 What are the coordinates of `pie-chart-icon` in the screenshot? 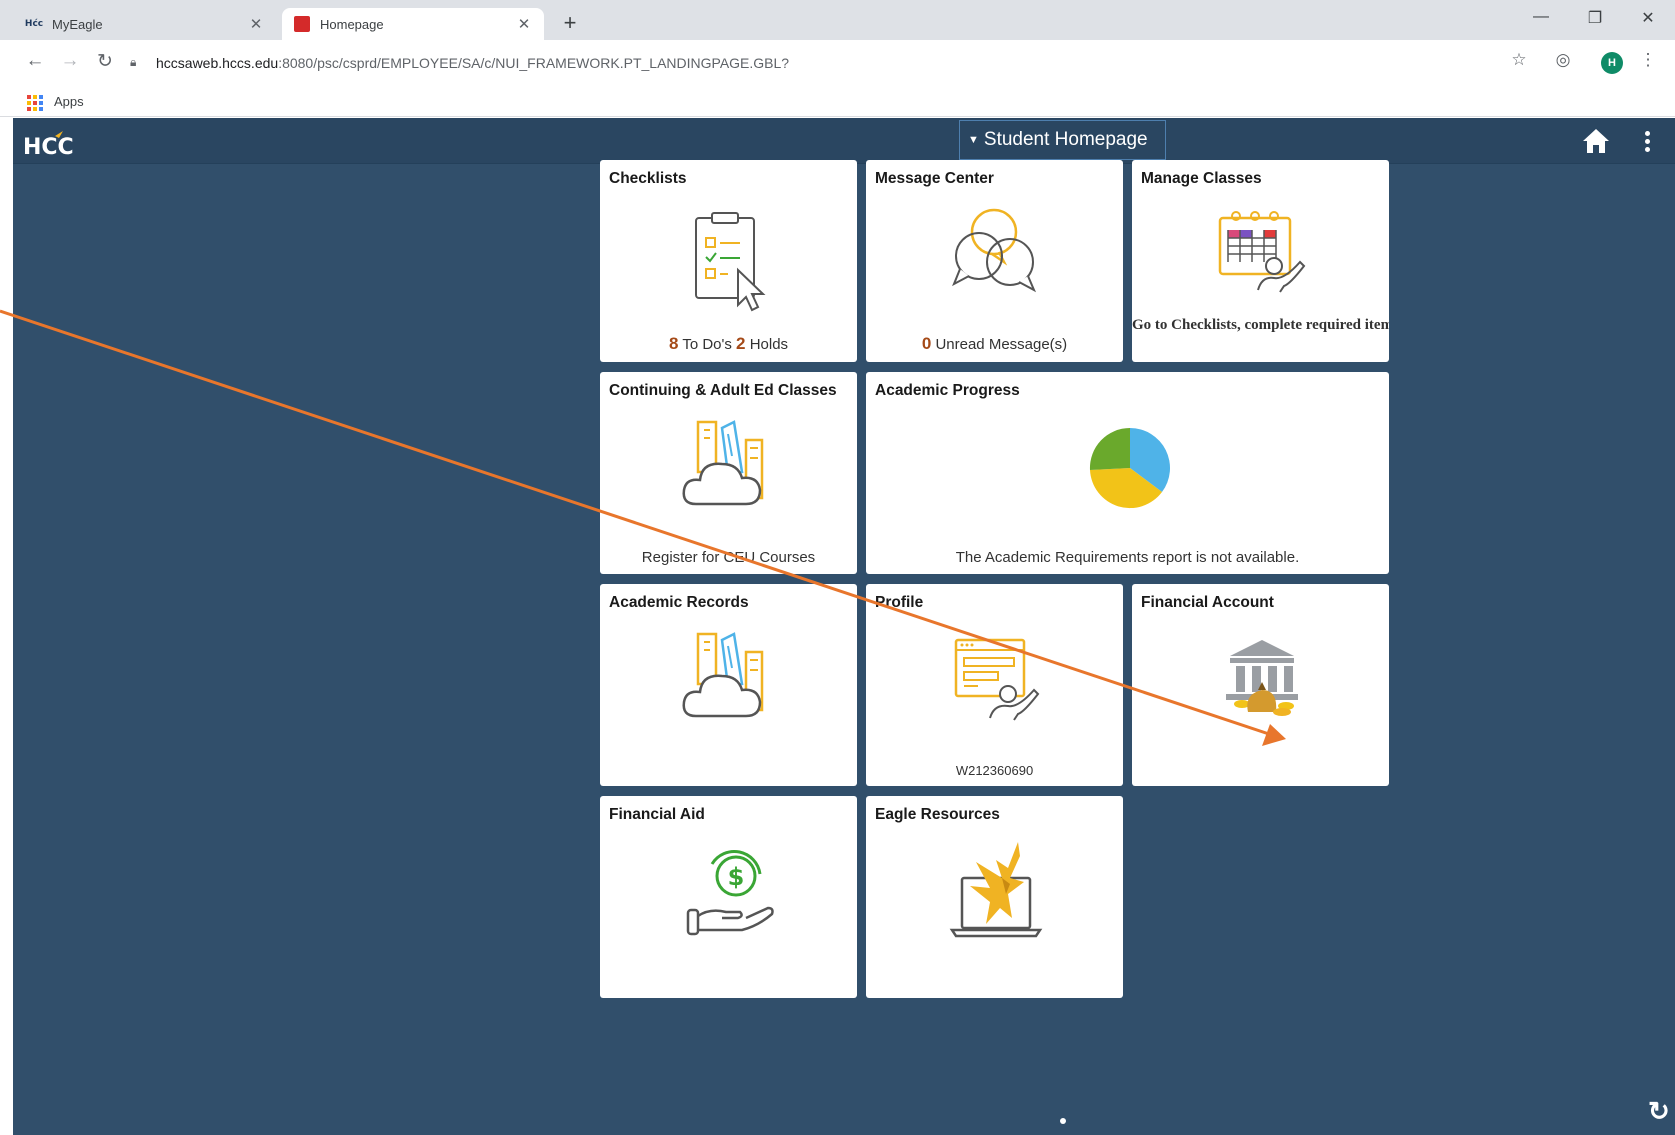 It's located at (1129, 468).